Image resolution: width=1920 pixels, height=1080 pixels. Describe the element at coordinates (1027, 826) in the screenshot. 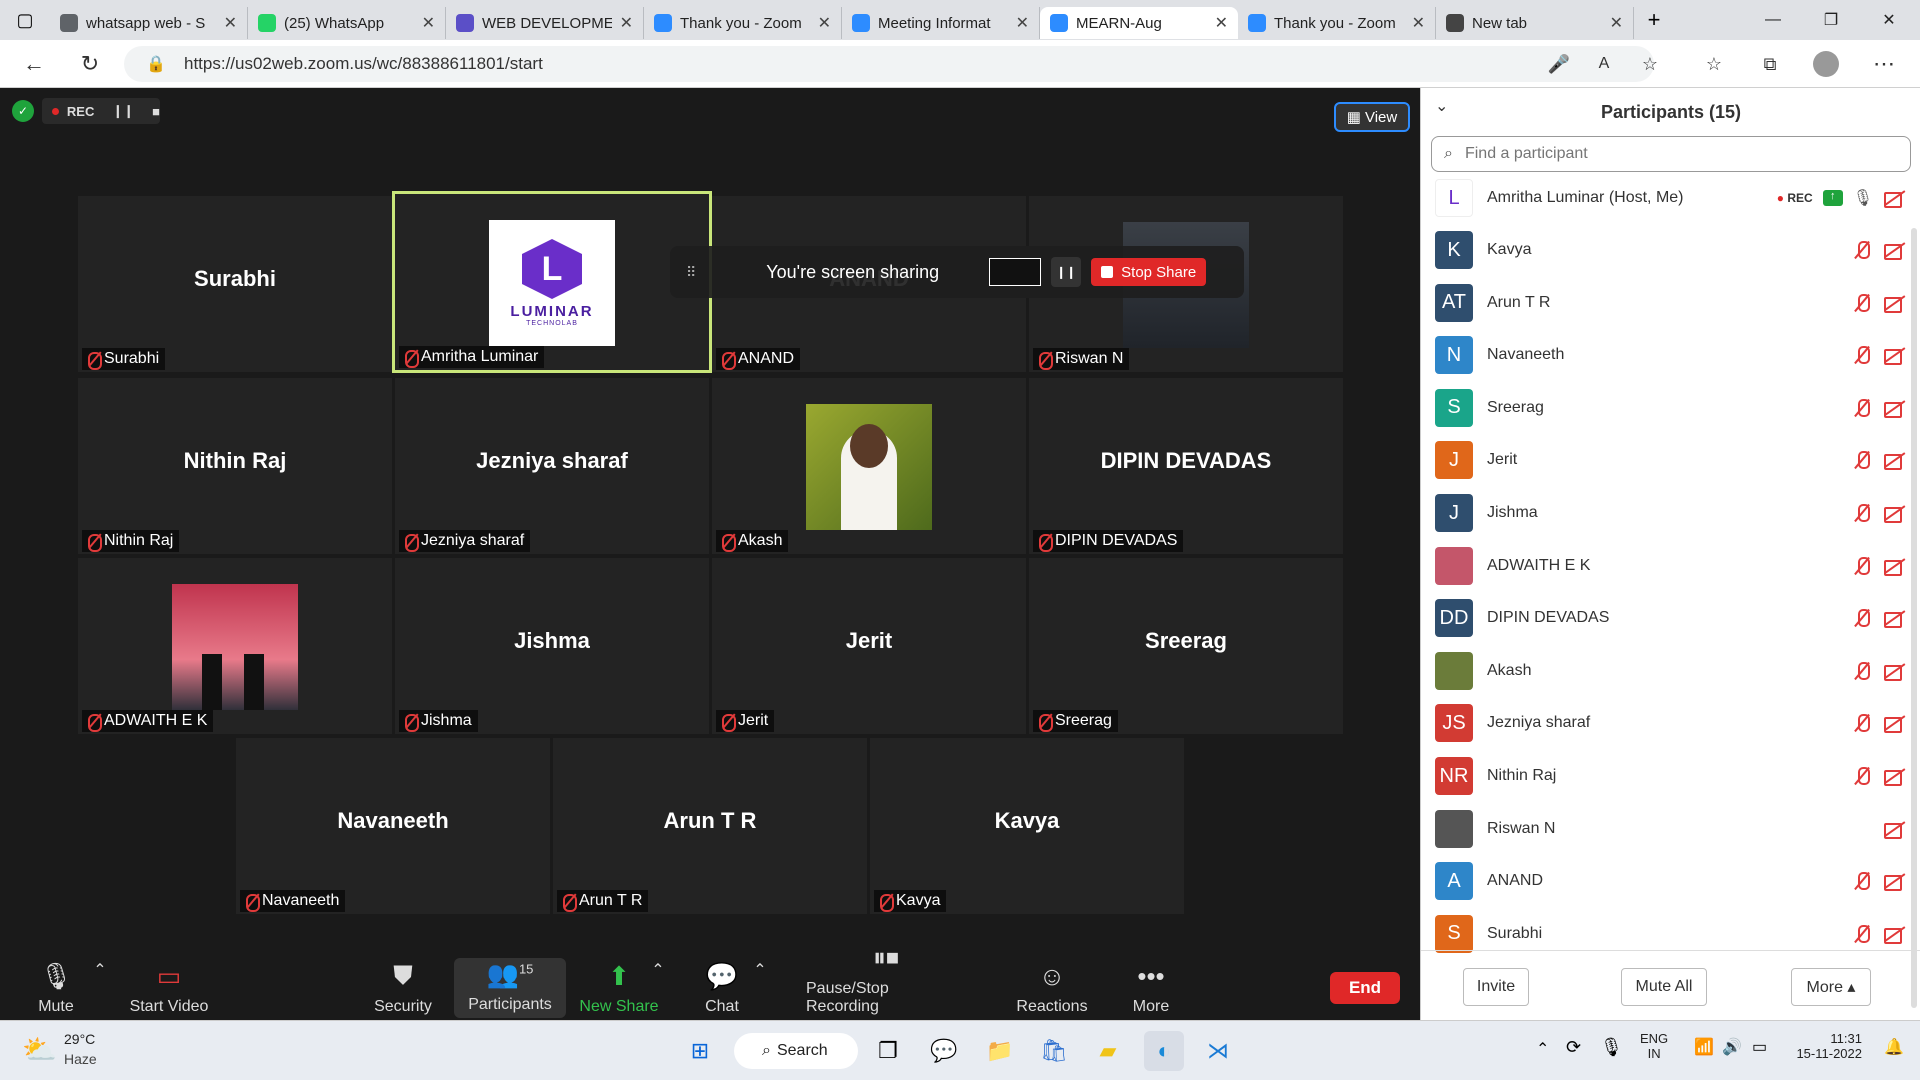

I see `video-tile: Kavya Kavya` at that location.